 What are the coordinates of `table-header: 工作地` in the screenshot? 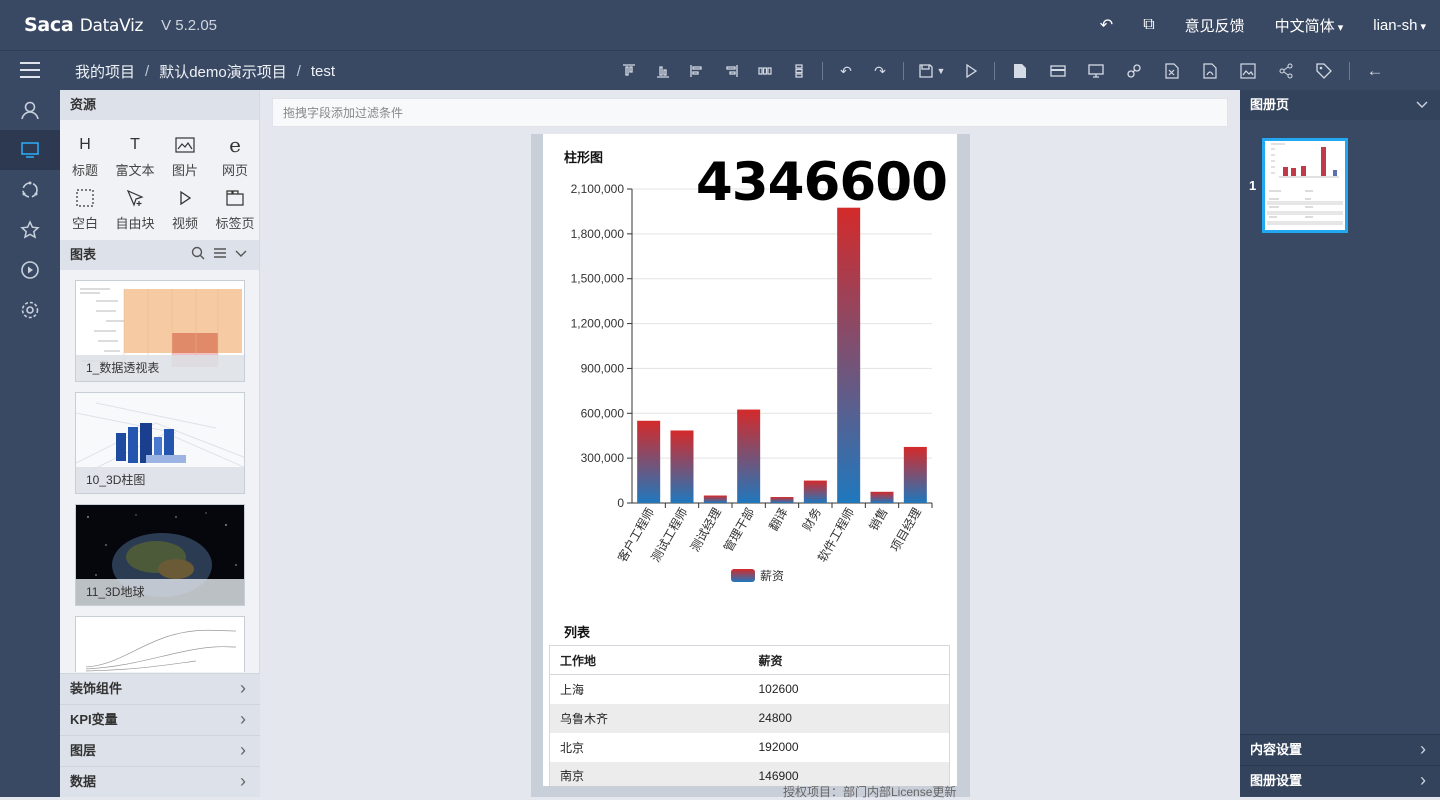 It's located at (649, 660).